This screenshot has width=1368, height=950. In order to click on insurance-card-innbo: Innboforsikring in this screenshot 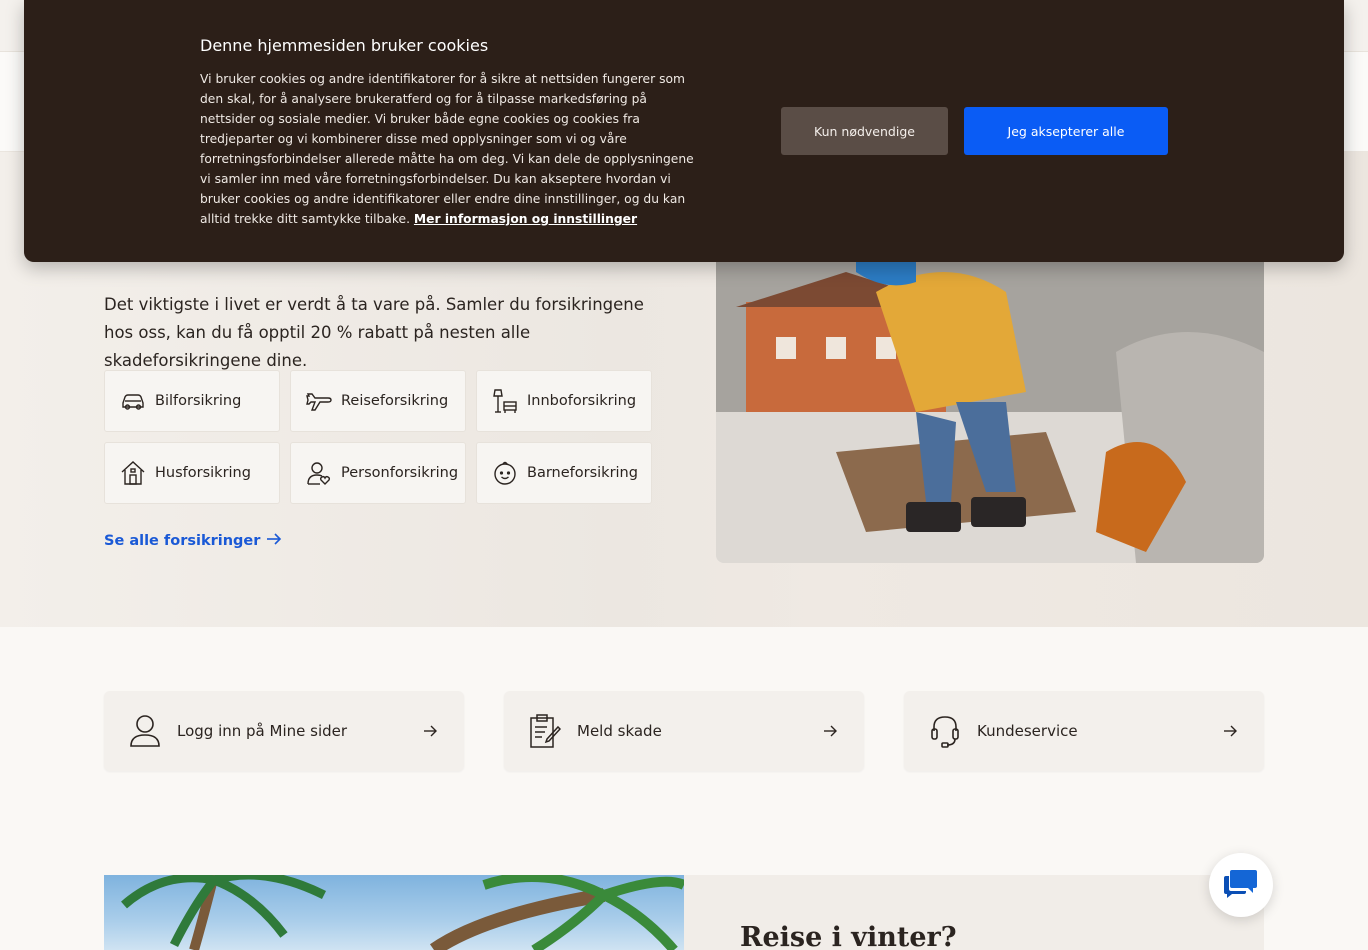, I will do `click(564, 401)`.